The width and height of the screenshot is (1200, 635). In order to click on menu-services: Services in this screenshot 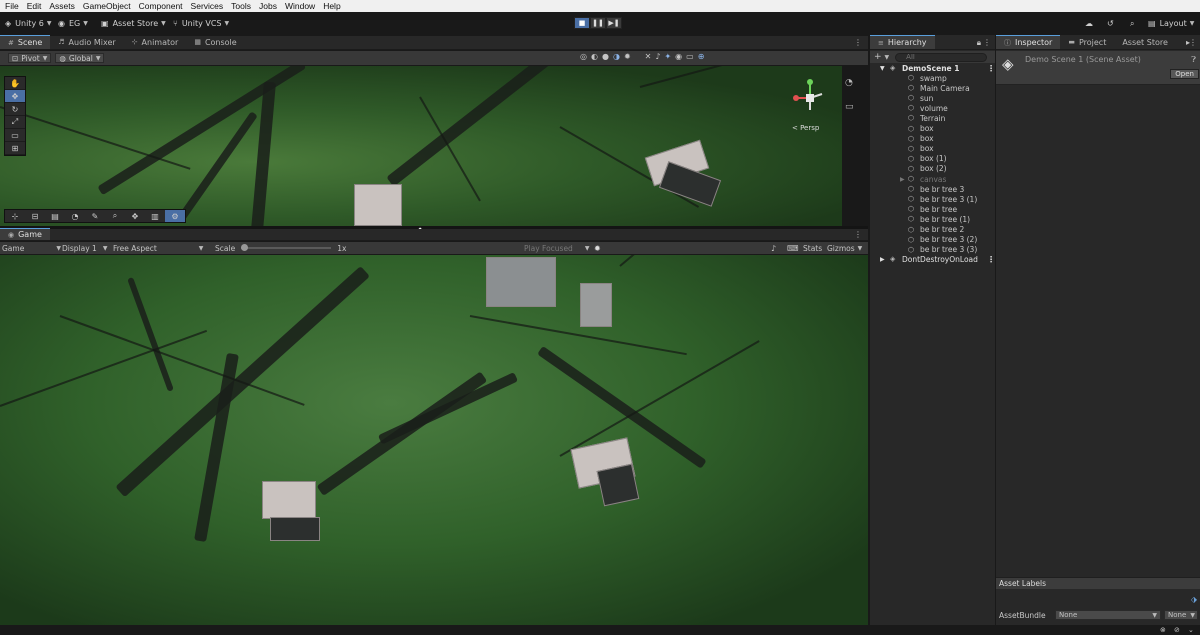, I will do `click(207, 6)`.